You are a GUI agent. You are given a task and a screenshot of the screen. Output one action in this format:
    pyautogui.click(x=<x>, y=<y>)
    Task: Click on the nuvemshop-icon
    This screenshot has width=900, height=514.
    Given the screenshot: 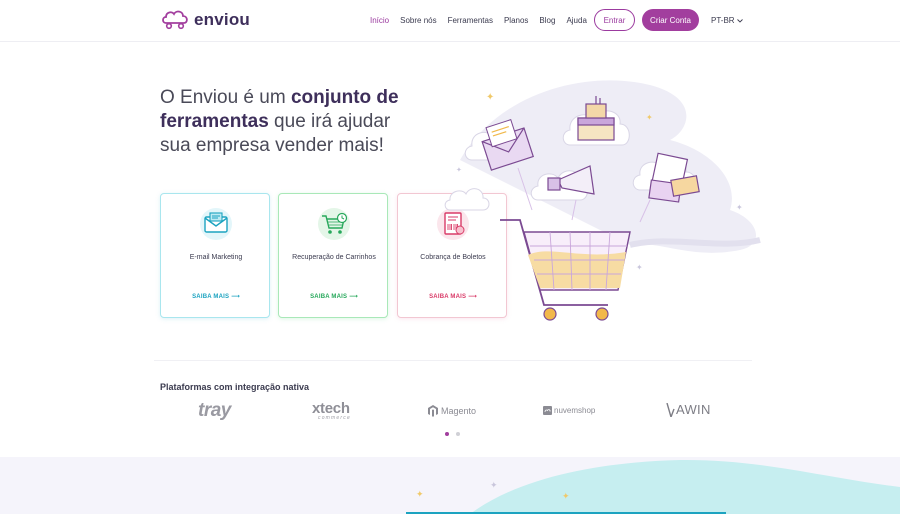 What is the action you would take?
    pyautogui.click(x=547, y=410)
    